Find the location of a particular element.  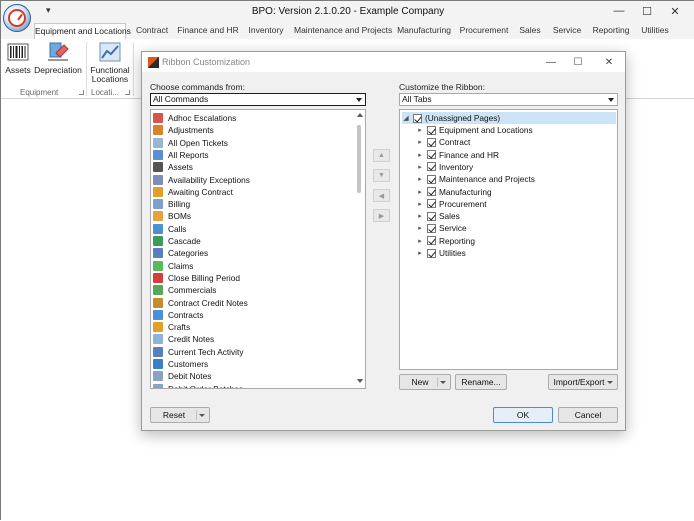

tree-item: ▸ Manufacturing is located at coordinates (453, 192).